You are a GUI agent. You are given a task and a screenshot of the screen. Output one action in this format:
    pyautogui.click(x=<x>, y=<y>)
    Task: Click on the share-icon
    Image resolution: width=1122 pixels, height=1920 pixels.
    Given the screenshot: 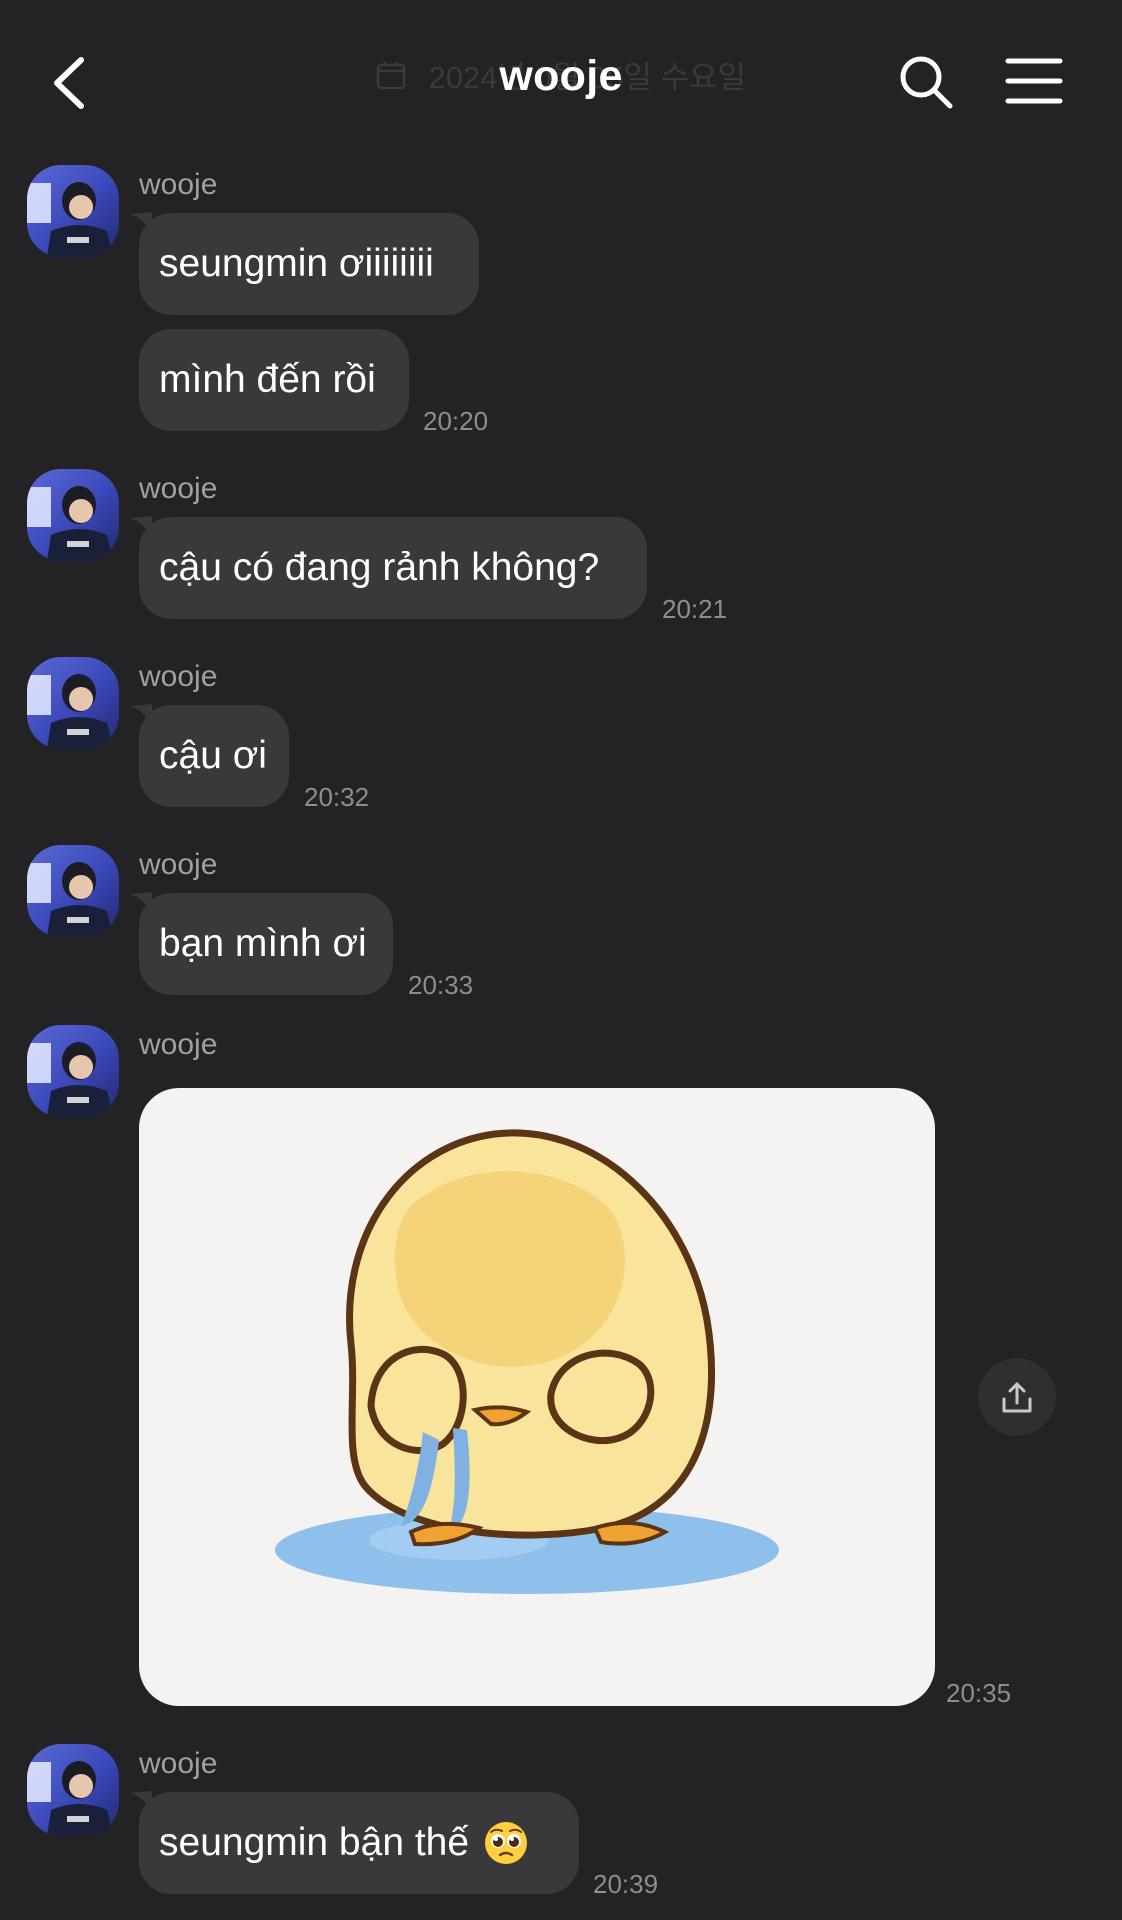 What is the action you would take?
    pyautogui.click(x=1017, y=1397)
    